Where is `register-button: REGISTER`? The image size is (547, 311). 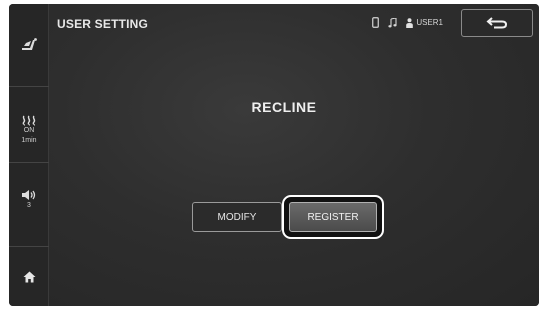 register-button: REGISTER is located at coordinates (333, 217).